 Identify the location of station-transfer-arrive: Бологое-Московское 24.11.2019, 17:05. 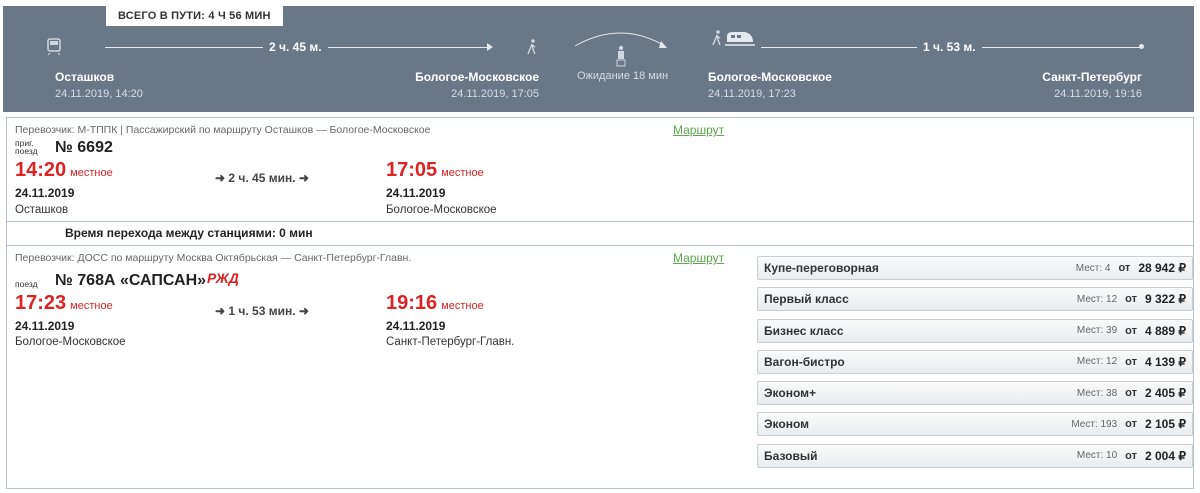
(477, 85).